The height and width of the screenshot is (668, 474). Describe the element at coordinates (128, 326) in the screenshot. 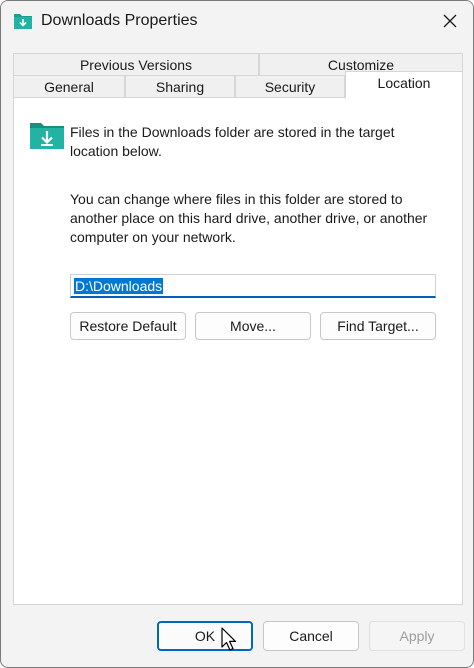

I see `restore-default-button: Restore Default` at that location.